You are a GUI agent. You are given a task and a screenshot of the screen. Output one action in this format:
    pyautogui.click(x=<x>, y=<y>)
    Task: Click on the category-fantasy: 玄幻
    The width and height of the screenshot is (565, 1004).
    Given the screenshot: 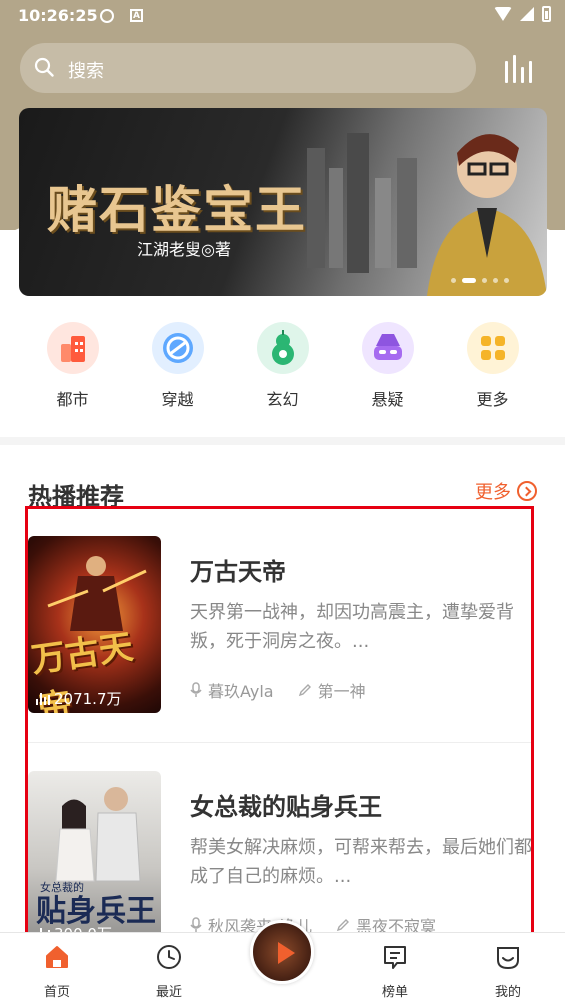 What is the action you would take?
    pyautogui.click(x=282, y=366)
    